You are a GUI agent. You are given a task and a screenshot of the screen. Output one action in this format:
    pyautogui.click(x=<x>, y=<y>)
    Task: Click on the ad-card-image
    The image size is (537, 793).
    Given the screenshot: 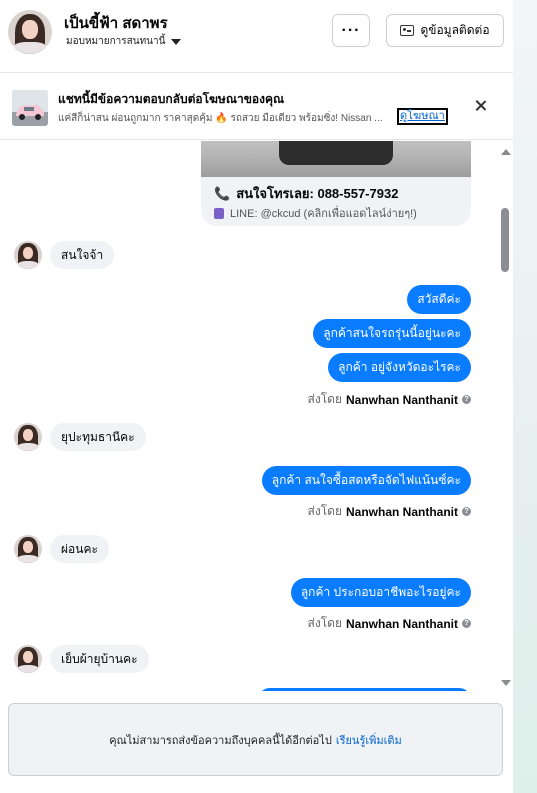 What is the action you would take?
    pyautogui.click(x=336, y=159)
    